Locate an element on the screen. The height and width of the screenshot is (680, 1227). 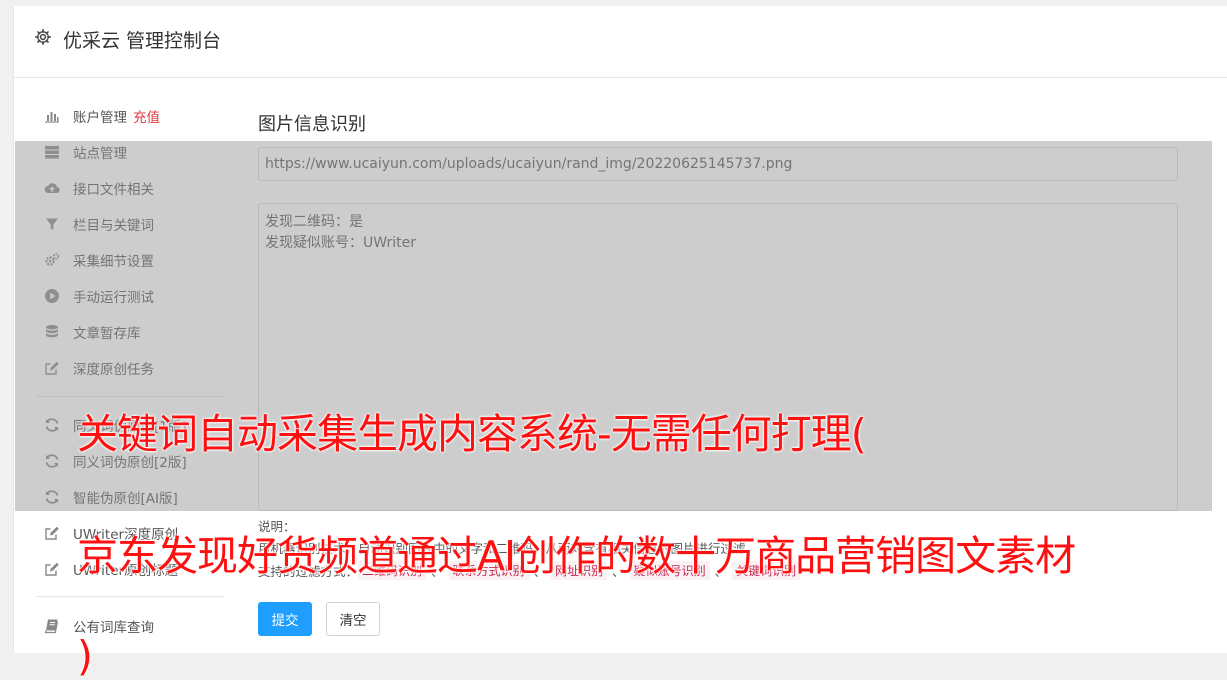
sidebar-item-public-lexicon: 公有词库查询 is located at coordinates (99, 626).